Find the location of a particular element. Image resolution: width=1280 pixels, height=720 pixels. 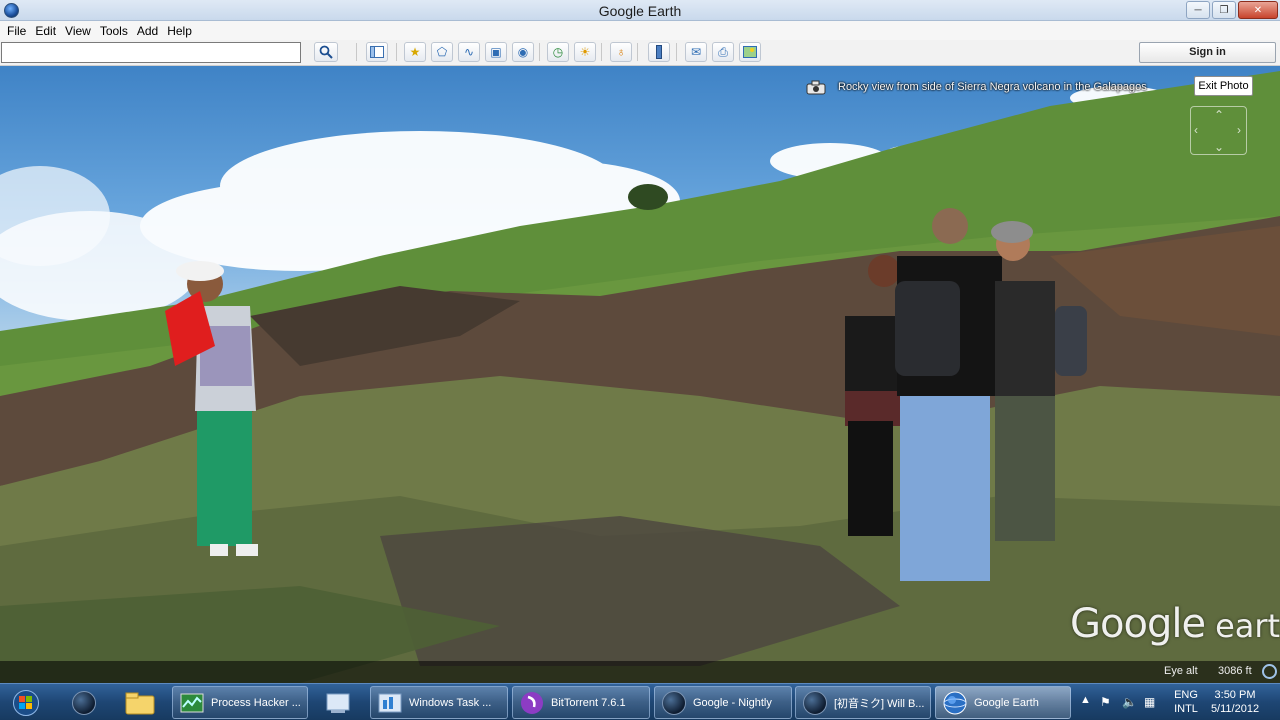

task-firefox-nightly: Google - Nightly is located at coordinates (723, 702).